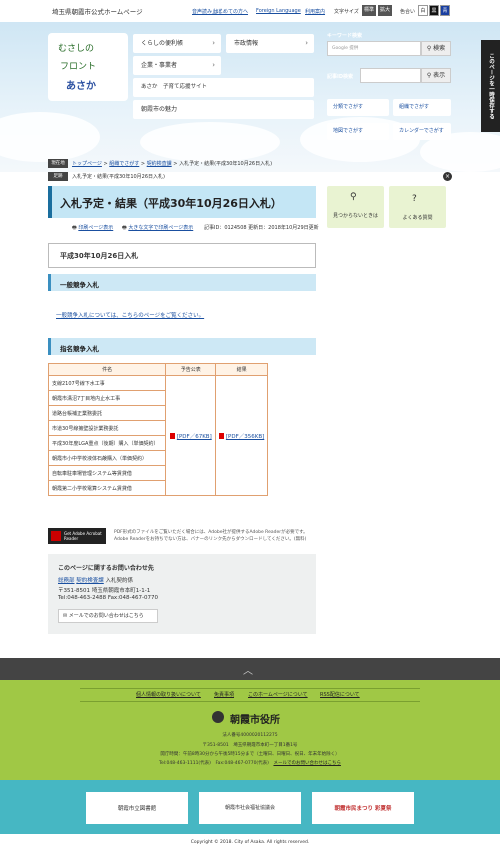  What do you see at coordinates (107, 383) in the screenshot?
I see `table-row: 支線2107号線下水工事` at bounding box center [107, 383].